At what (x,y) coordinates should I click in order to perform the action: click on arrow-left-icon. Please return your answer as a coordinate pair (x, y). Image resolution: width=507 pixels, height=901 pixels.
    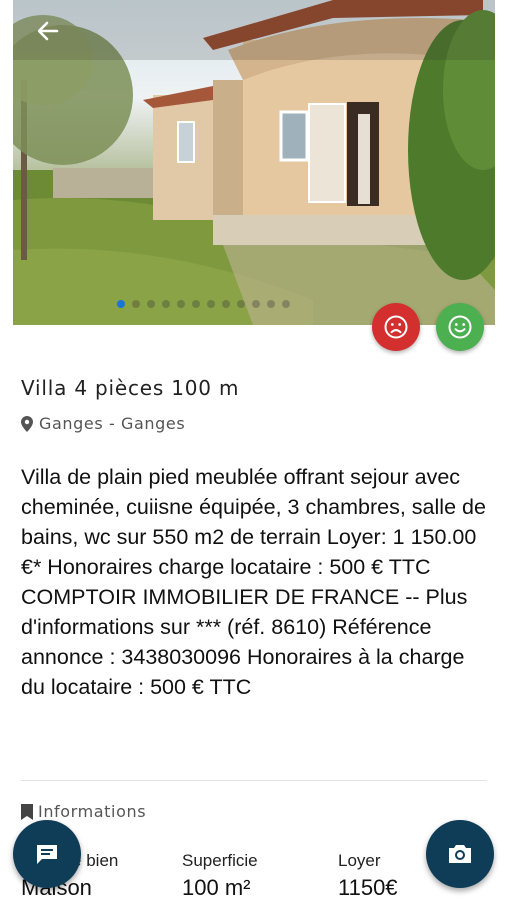
    Looking at the image, I should click on (48, 31).